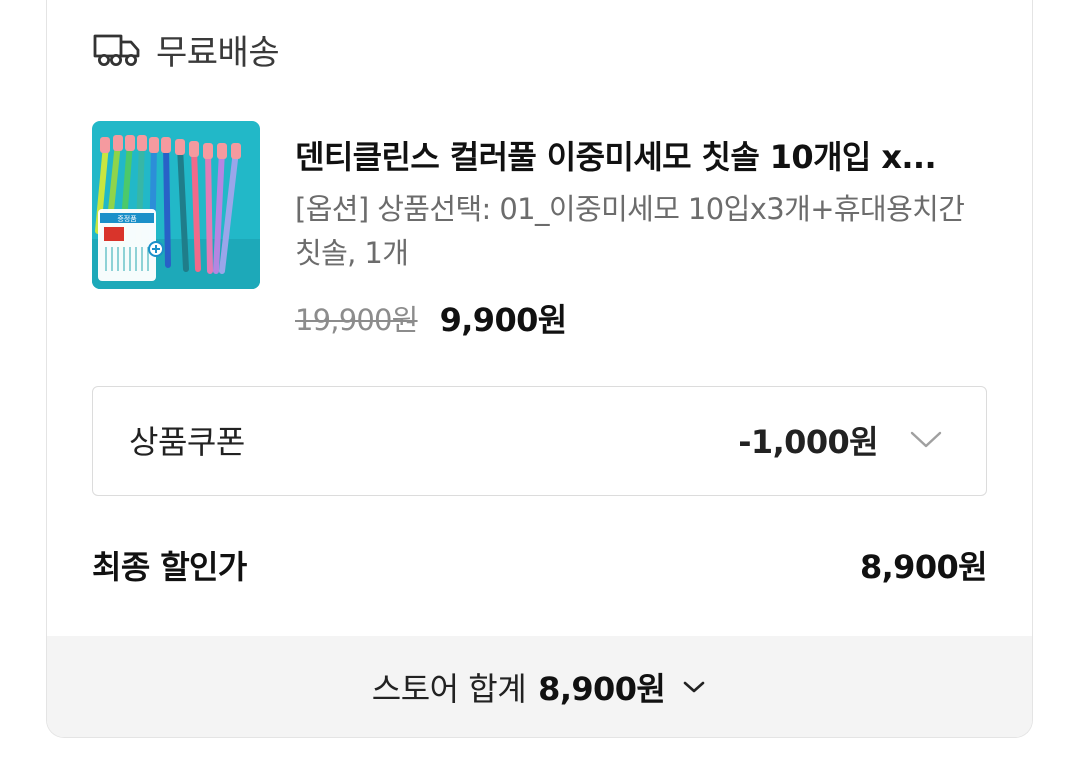 This screenshot has width=1079, height=771. Describe the element at coordinates (808, 442) in the screenshot. I see `coupon-amount: -1,000원` at that location.